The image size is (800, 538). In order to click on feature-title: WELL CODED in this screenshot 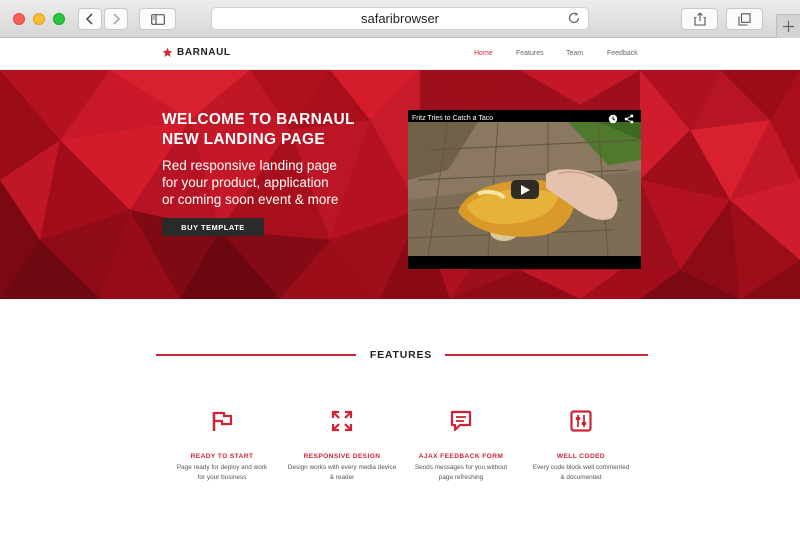, I will do `click(581, 456)`.